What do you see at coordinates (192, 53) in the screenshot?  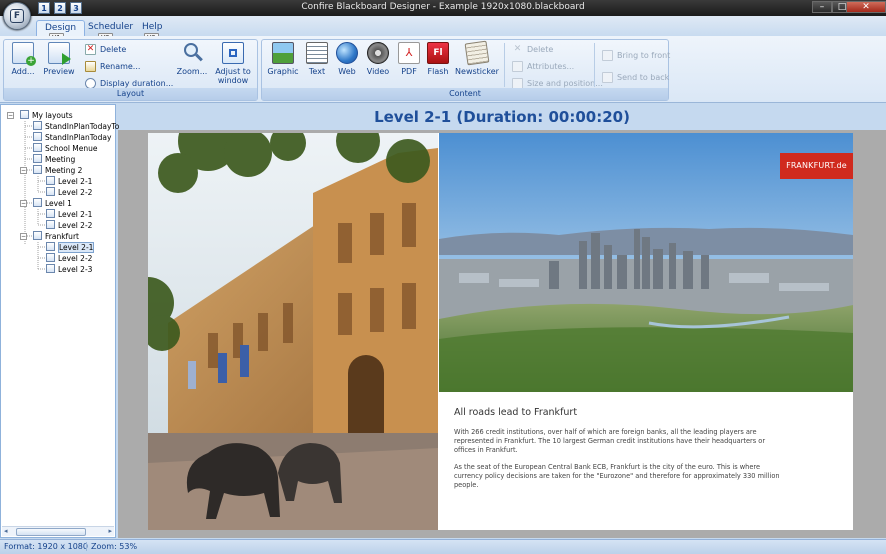 I see `magnifier-icon` at bounding box center [192, 53].